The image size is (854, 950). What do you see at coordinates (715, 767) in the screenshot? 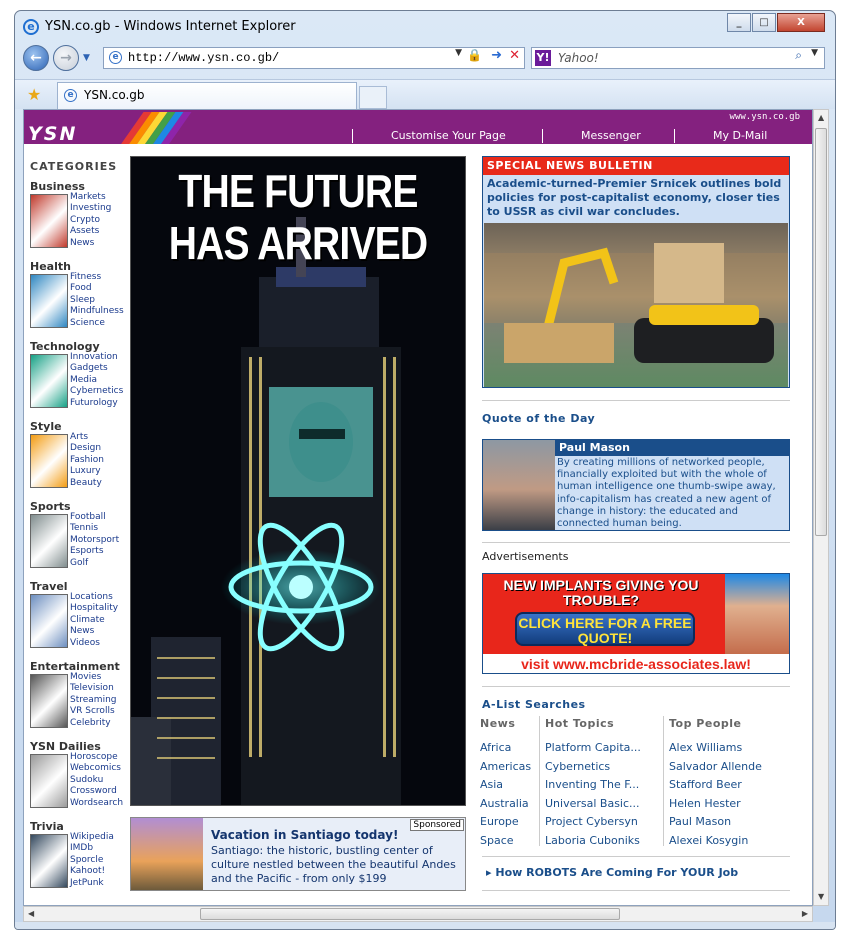
I see `alist-link: Salvador Allende` at bounding box center [715, 767].